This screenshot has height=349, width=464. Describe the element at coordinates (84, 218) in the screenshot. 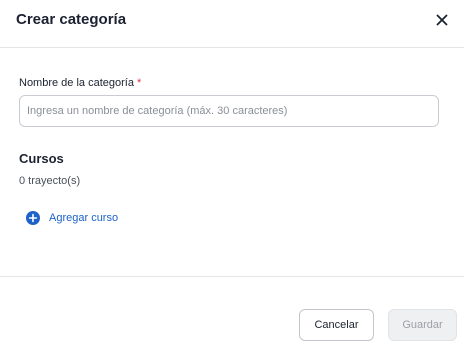

I see `add-course-label: Agregar curso` at that location.